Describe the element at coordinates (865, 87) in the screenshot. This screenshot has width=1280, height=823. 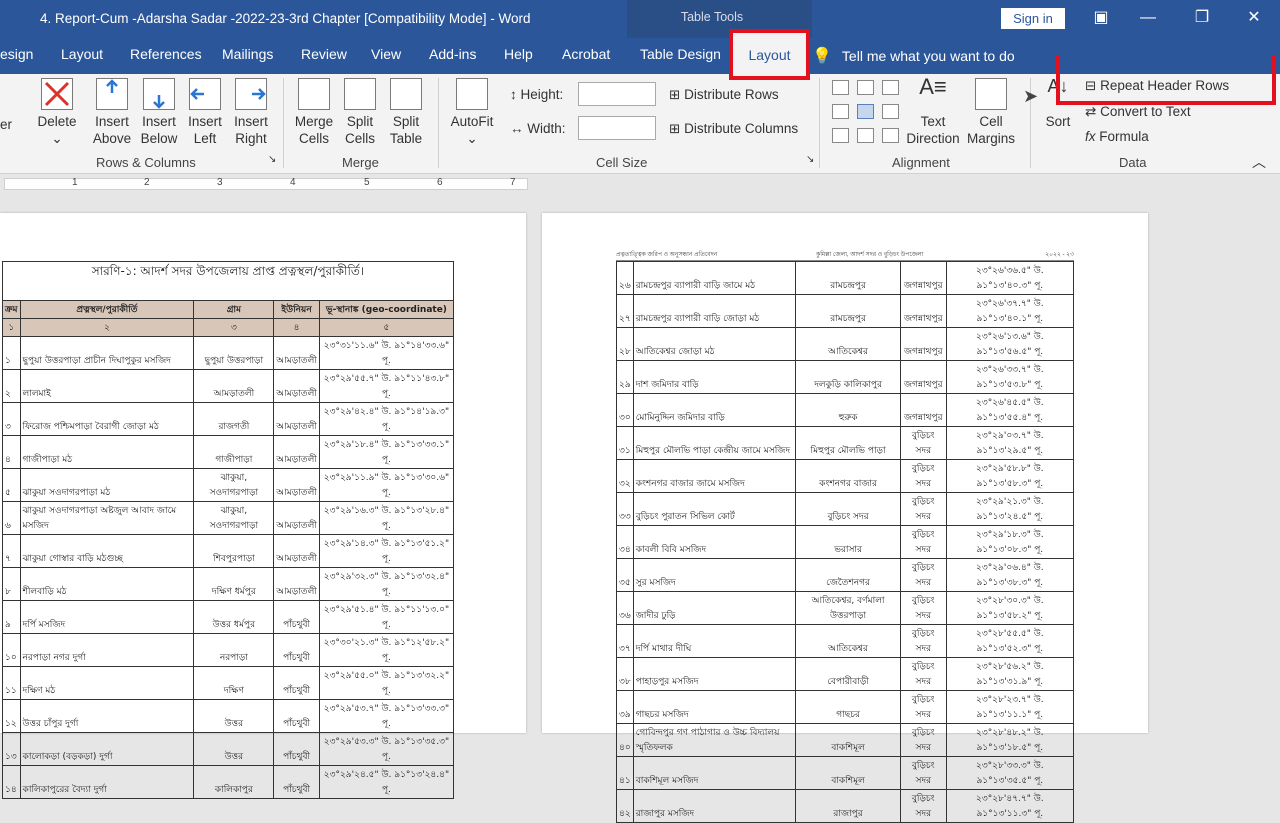
I see `align-top-center-icon` at that location.